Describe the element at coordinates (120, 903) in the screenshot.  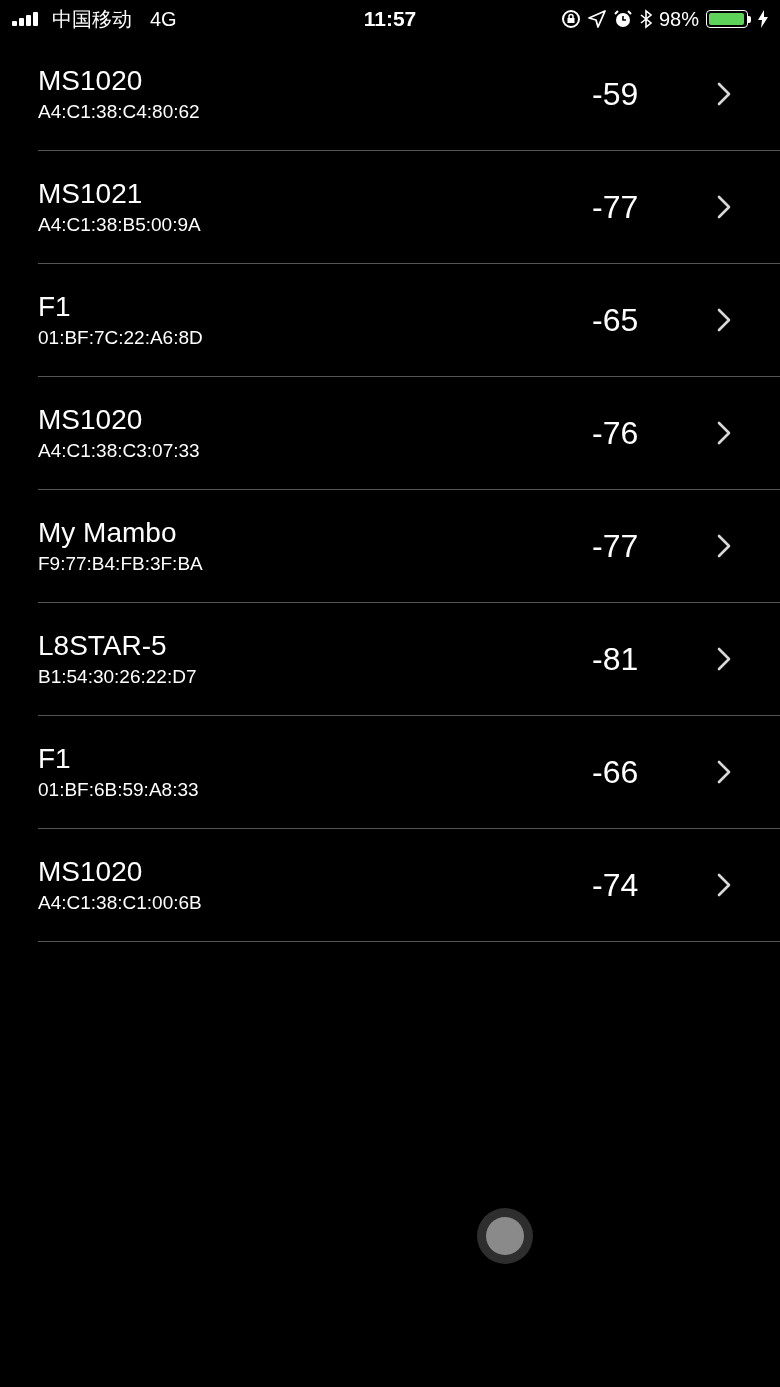
I see `device-address: A4:C1:38:C1:00:6B` at that location.